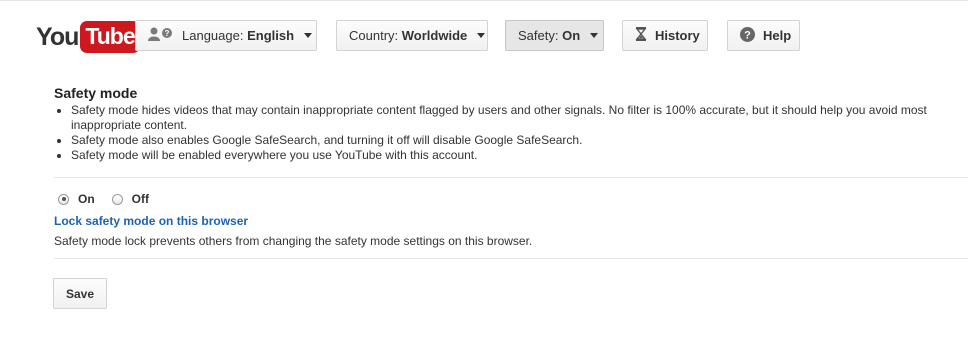 This screenshot has height=344, width=968. I want to click on people-icon: ?, so click(161, 35).